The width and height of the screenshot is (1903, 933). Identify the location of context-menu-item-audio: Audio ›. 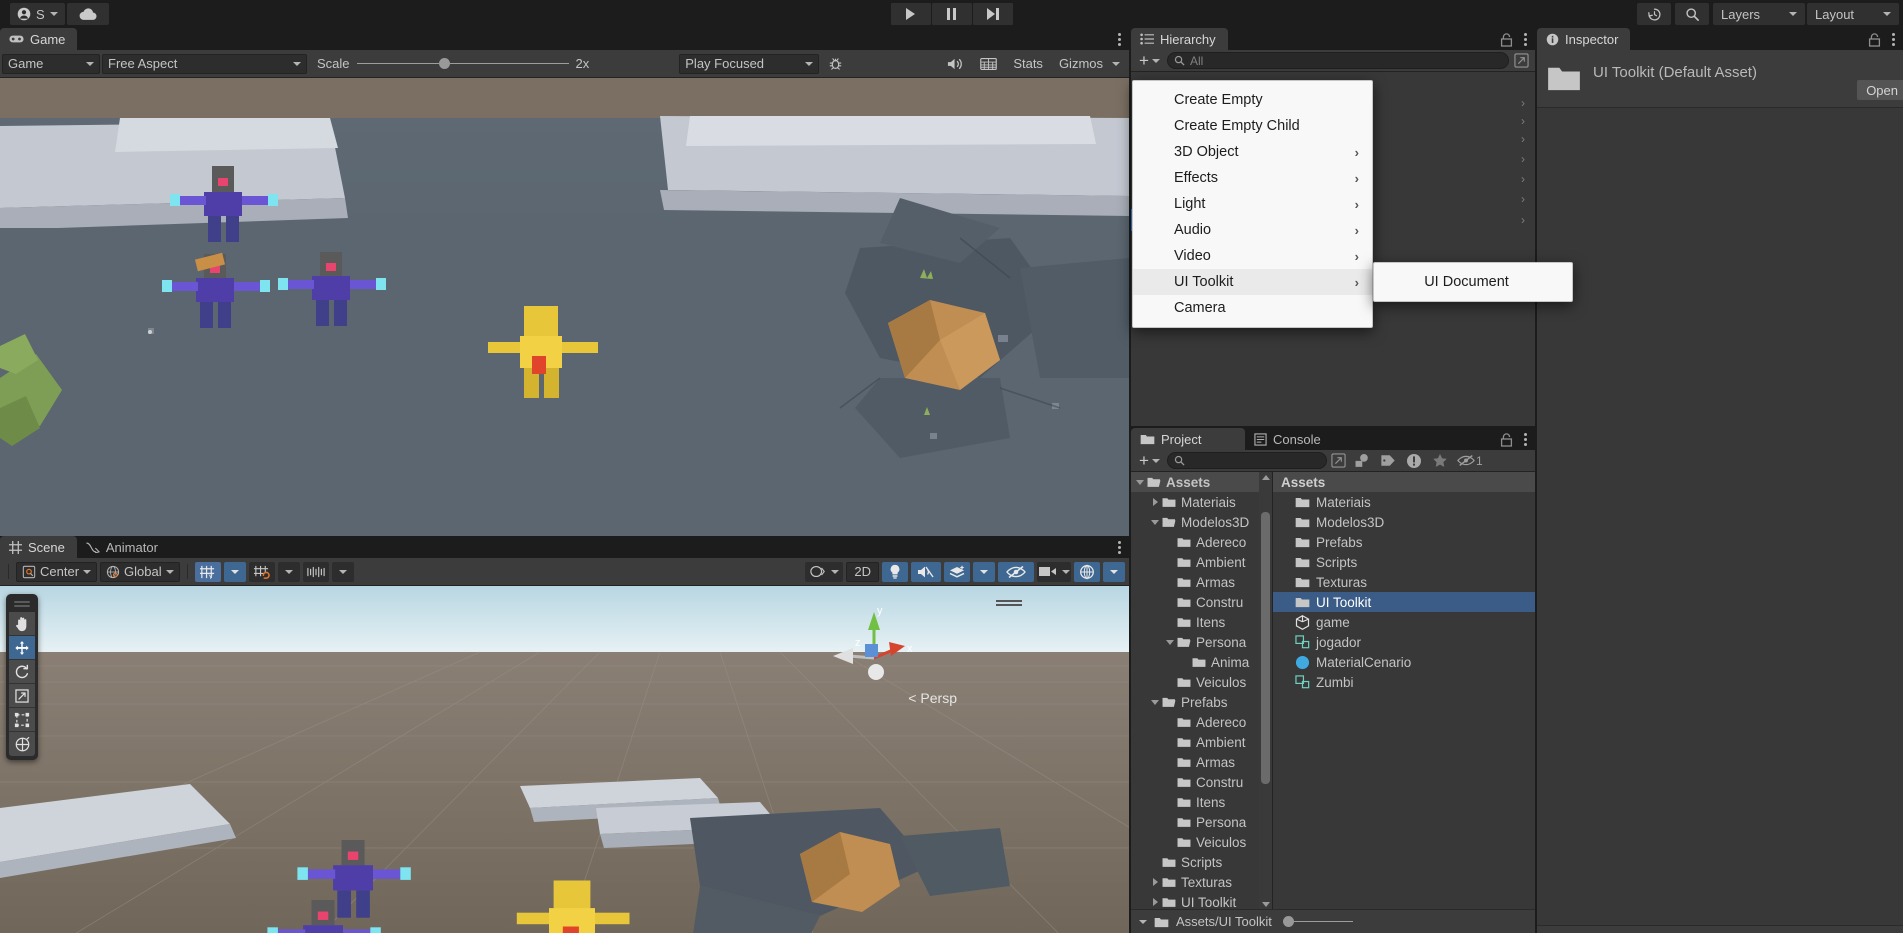
(1252, 230).